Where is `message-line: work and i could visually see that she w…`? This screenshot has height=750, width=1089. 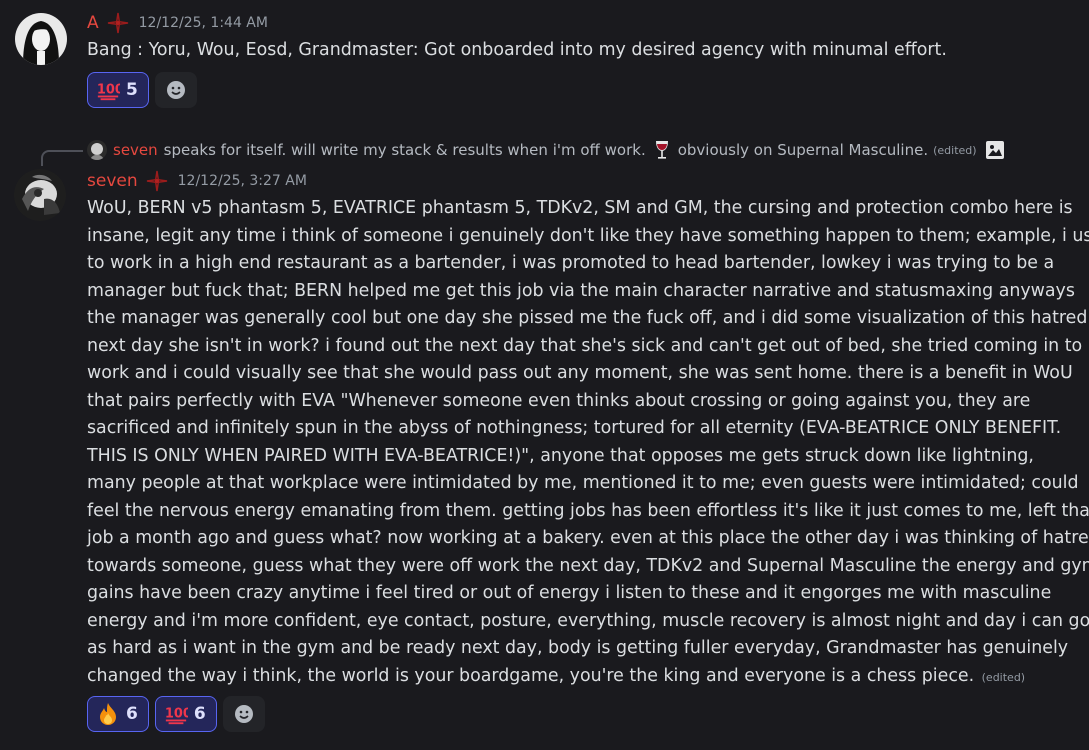 message-line: work and i could visually see that she w… is located at coordinates (582, 374).